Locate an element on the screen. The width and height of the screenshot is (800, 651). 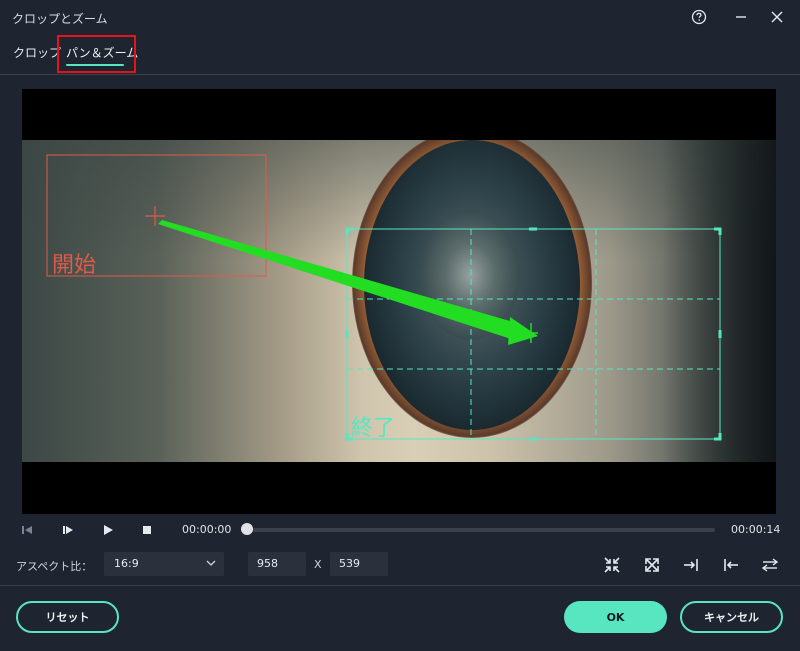
close-button is located at coordinates (777, 17).